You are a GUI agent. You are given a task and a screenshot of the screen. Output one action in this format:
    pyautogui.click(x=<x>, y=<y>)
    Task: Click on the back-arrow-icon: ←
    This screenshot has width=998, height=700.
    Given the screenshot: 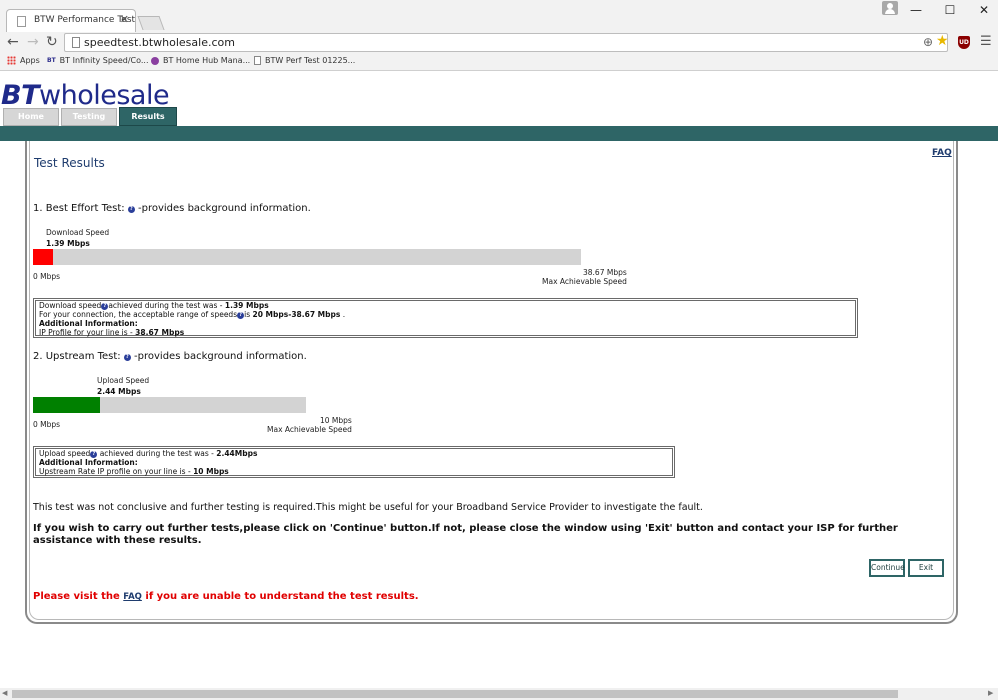 What is the action you would take?
    pyautogui.click(x=13, y=42)
    